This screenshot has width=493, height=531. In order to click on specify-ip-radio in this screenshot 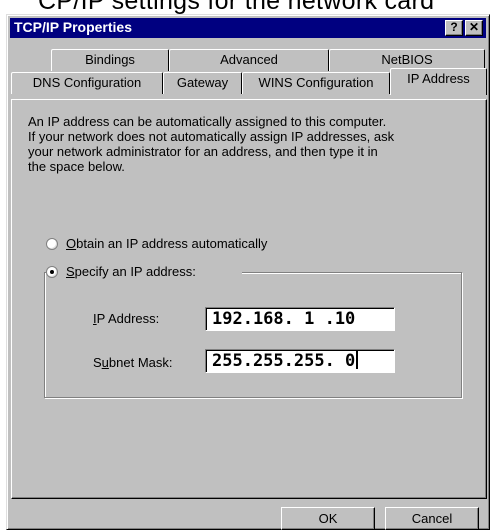, I will do `click(52, 272)`.